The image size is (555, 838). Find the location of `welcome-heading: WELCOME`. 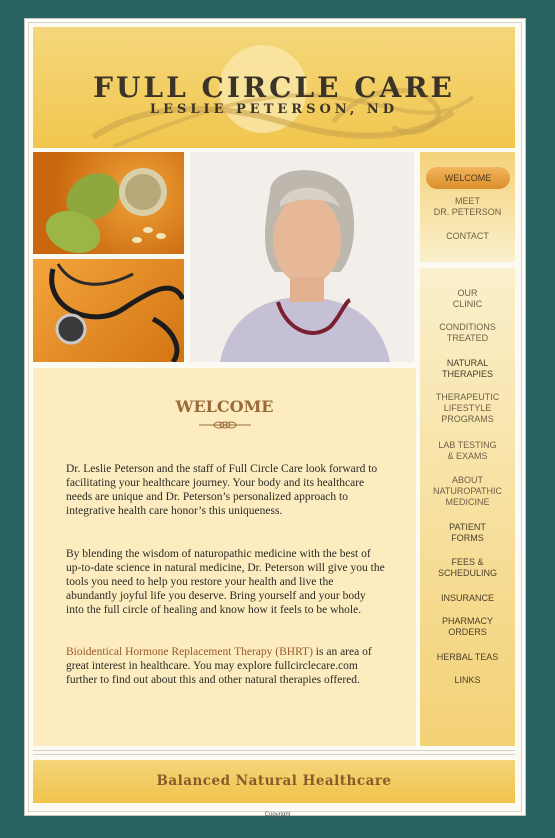

welcome-heading: WELCOME is located at coordinates (224, 406).